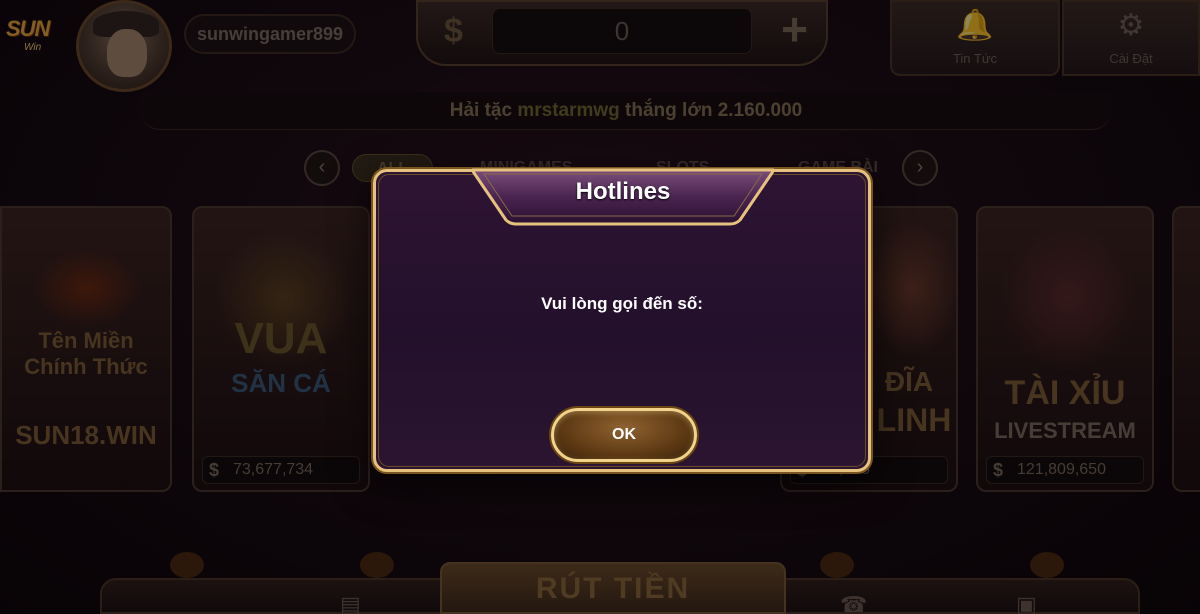  I want to click on dialog-header: Hotlines, so click(623, 197).